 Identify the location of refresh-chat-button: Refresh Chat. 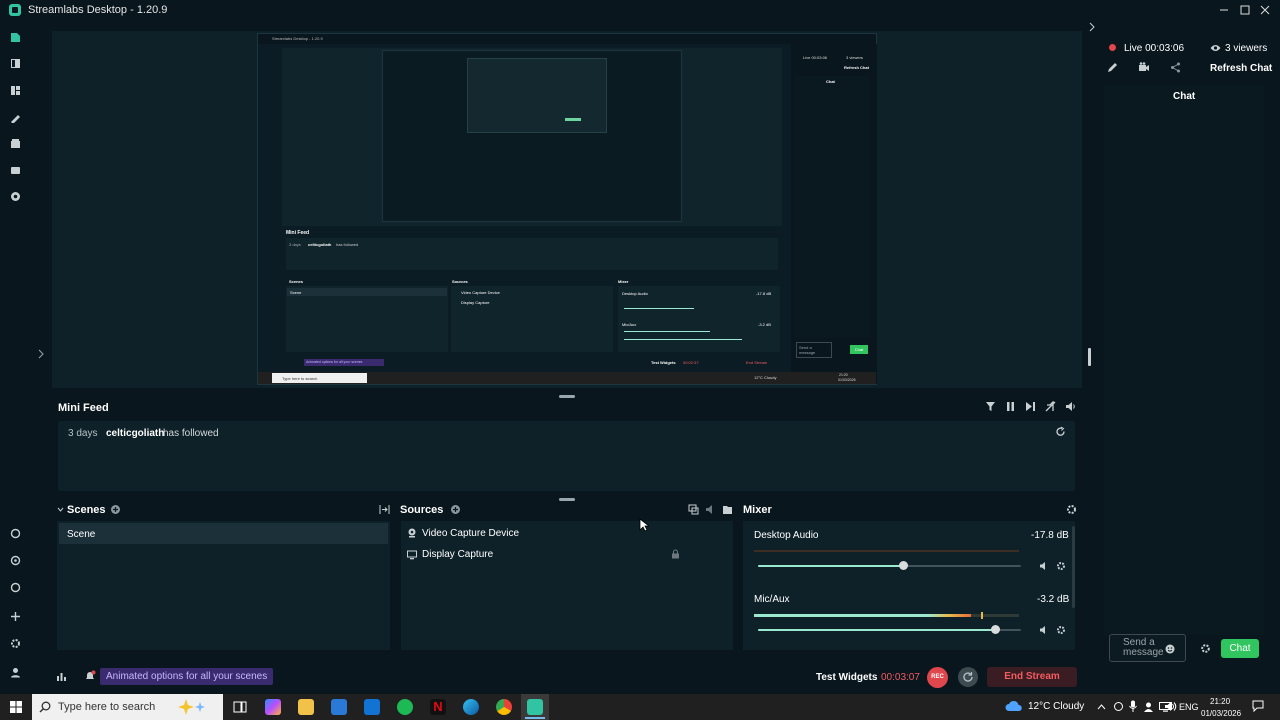
(1241, 68).